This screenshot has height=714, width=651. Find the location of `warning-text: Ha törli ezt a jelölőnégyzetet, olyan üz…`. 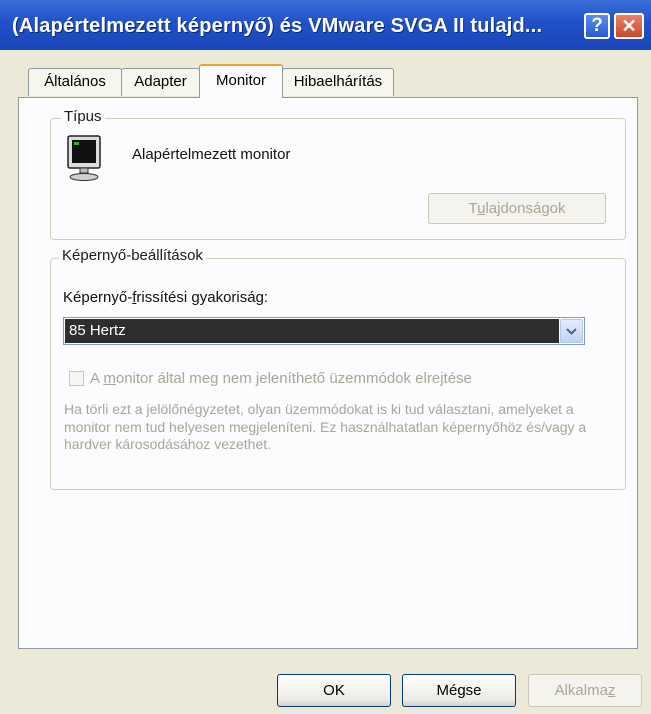

warning-text: Ha törli ezt a jelölőnégyzetet, olyan üz… is located at coordinates (325, 426).